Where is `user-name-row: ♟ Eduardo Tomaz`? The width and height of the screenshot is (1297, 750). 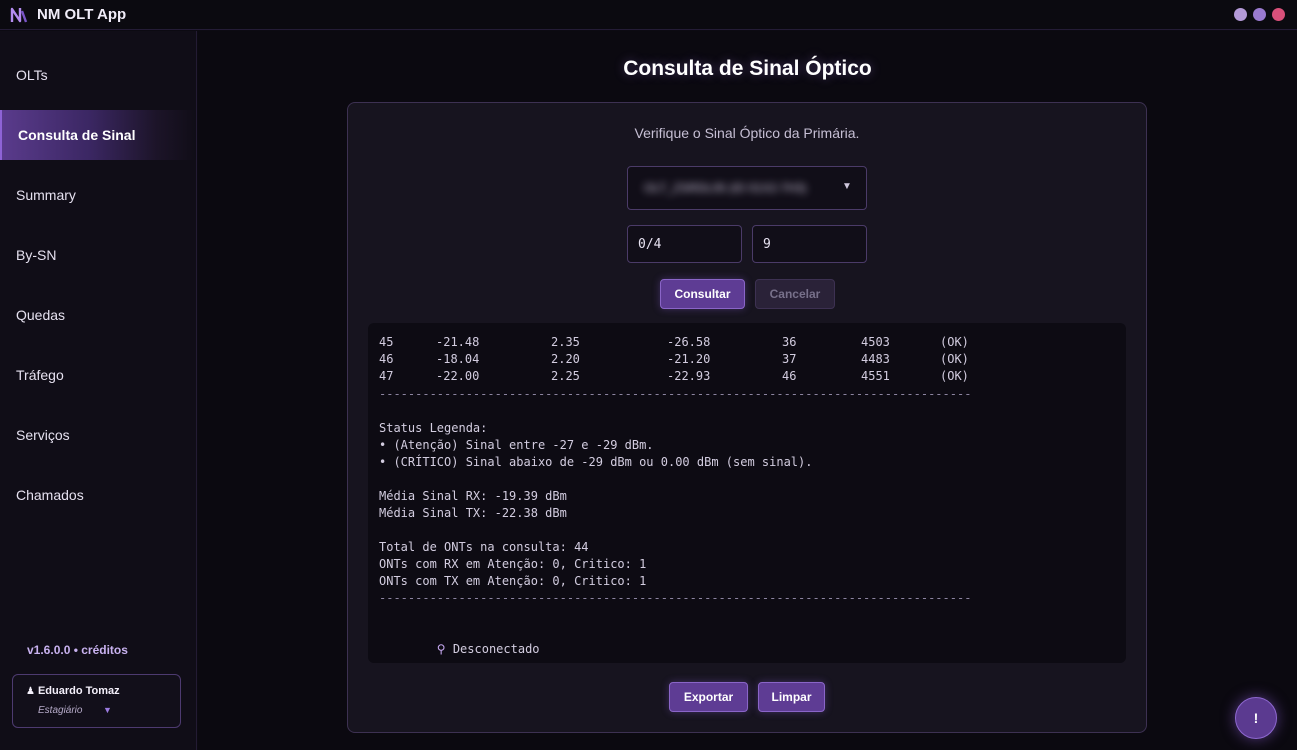
user-name-row: ♟ Eduardo Tomaz is located at coordinates (73, 691).